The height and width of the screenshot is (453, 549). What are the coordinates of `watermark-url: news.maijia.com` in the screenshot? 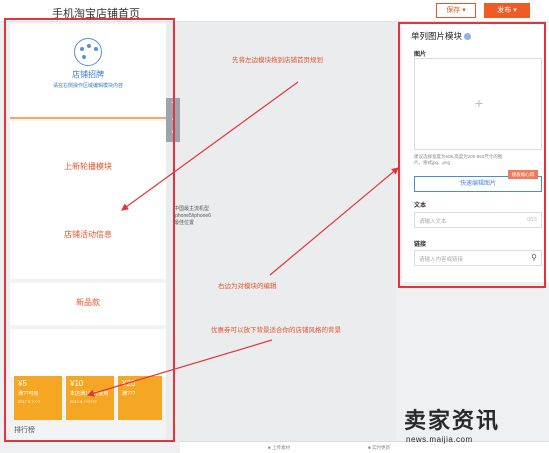 It's located at (439, 439).